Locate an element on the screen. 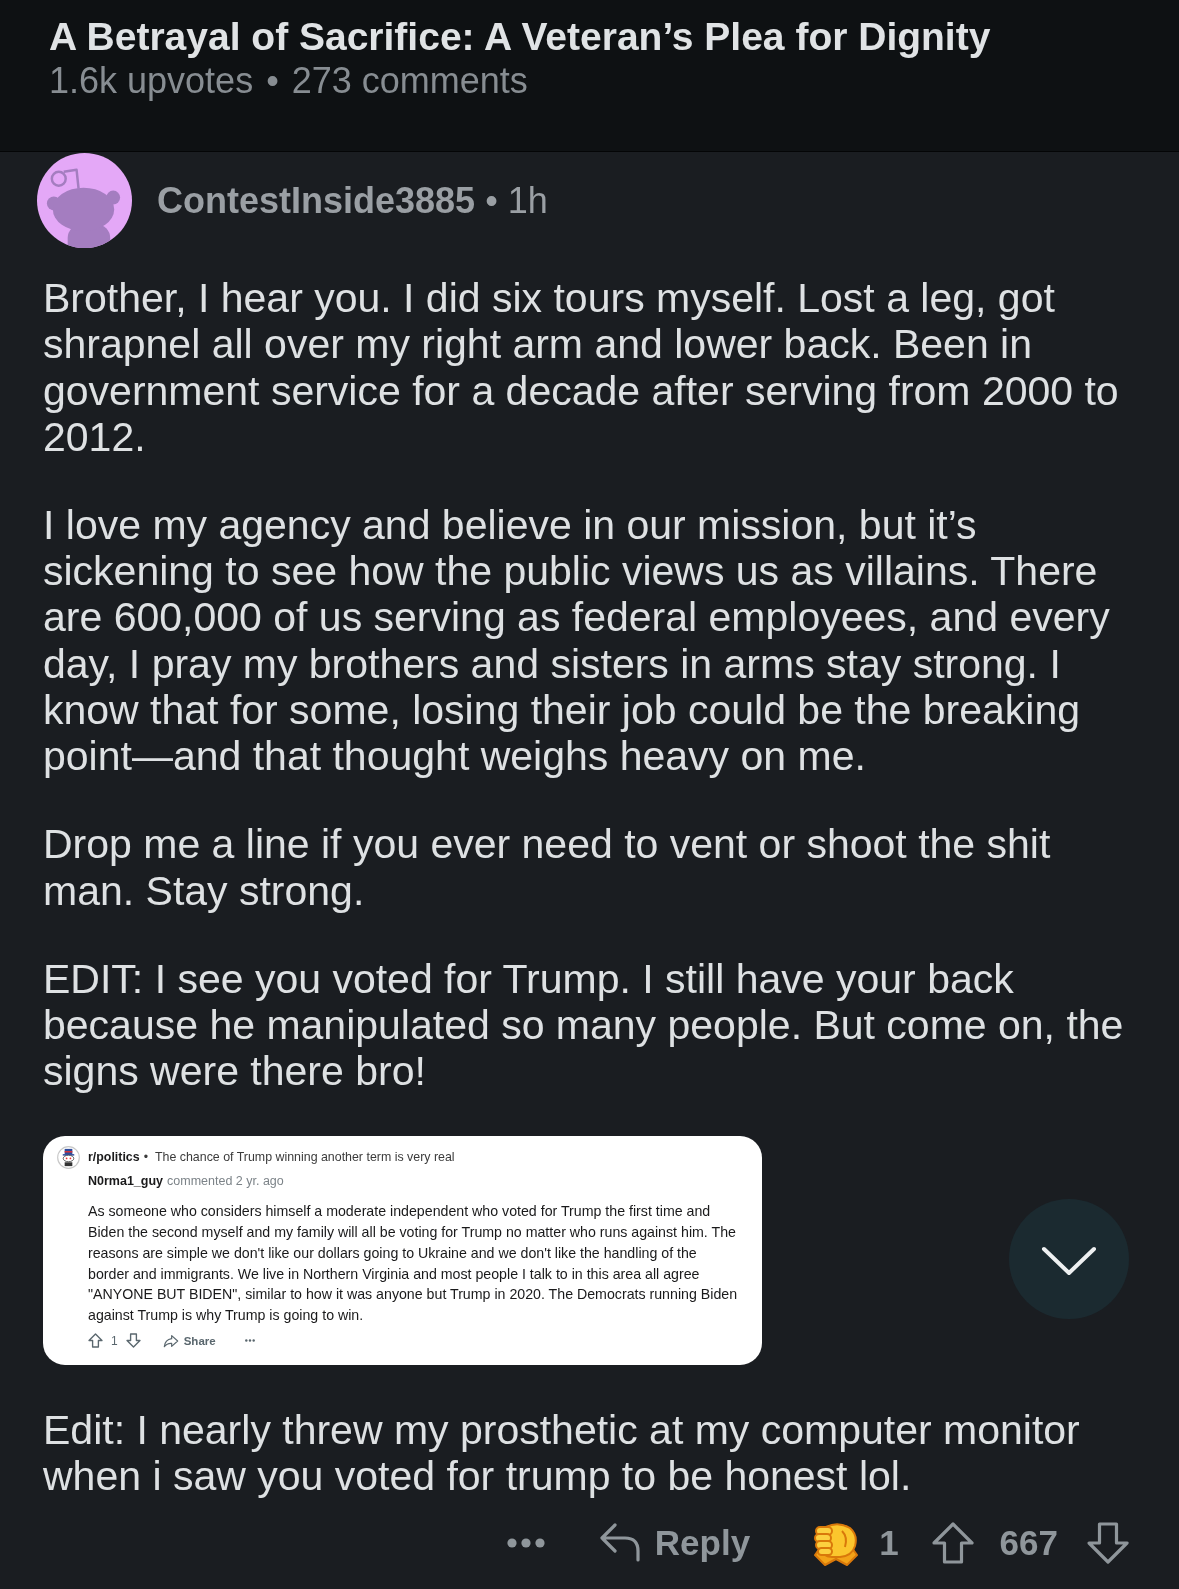 This screenshot has width=1179, height=1589. comment-time: 1h is located at coordinates (527, 200).